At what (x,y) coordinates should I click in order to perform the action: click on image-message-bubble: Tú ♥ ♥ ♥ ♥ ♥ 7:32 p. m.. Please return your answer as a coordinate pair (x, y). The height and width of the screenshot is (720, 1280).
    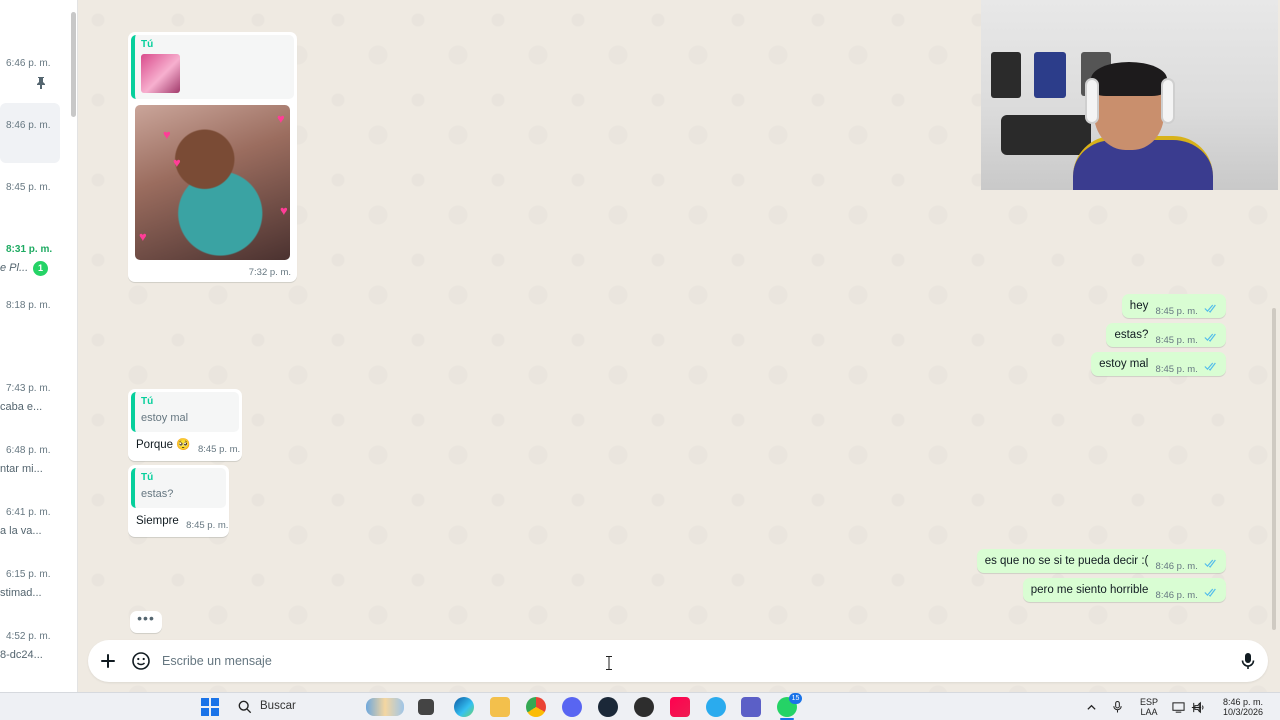
    Looking at the image, I should click on (212, 157).